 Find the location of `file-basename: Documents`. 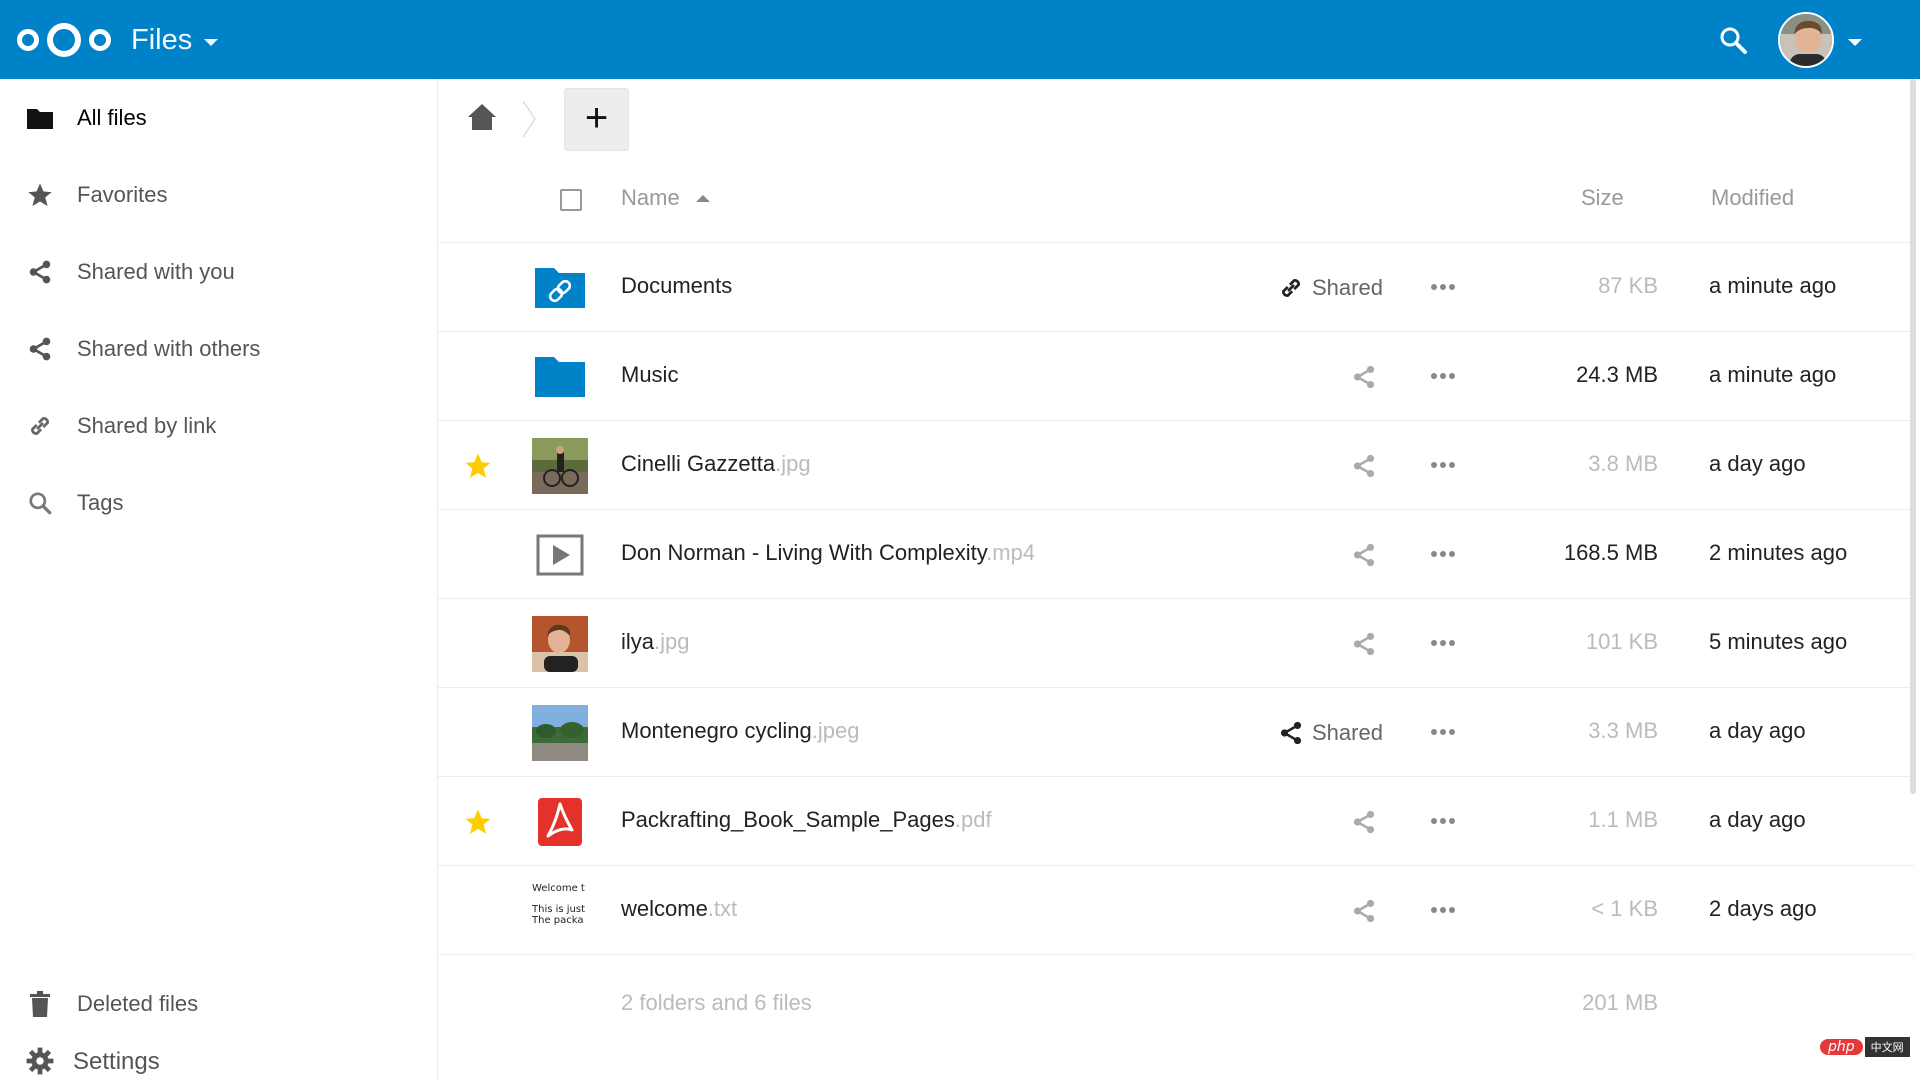

file-basename: Documents is located at coordinates (677, 285).